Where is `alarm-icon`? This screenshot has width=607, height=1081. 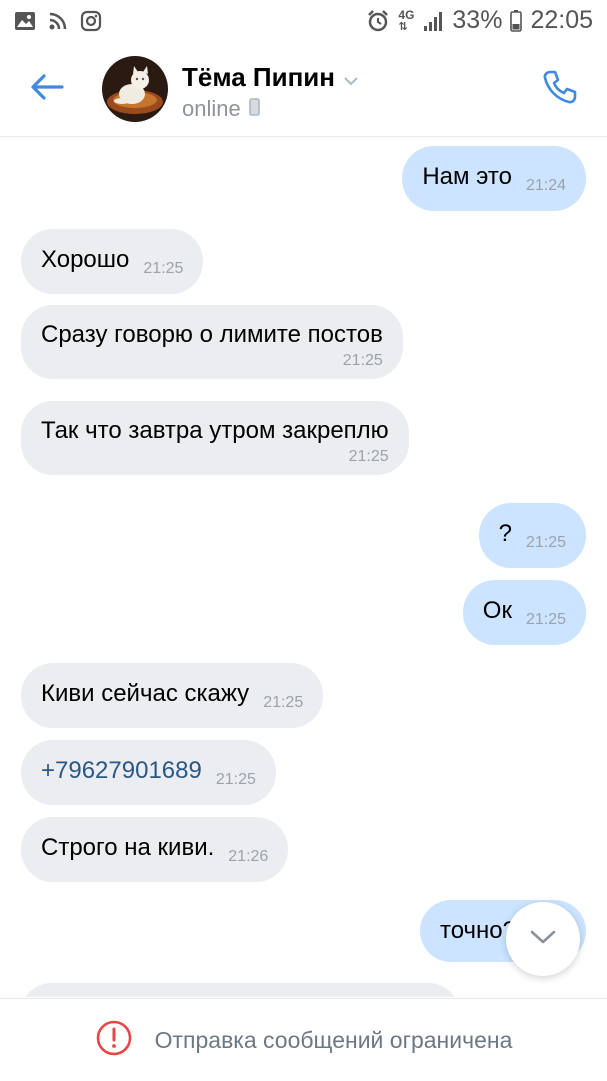 alarm-icon is located at coordinates (378, 21).